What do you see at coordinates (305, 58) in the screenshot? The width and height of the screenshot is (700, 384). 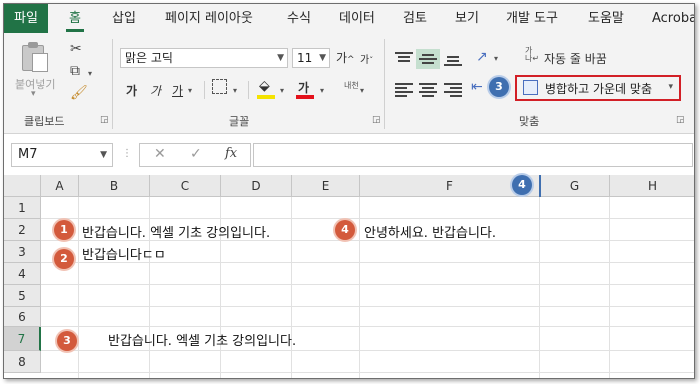 I see `font-size-value: 11` at bounding box center [305, 58].